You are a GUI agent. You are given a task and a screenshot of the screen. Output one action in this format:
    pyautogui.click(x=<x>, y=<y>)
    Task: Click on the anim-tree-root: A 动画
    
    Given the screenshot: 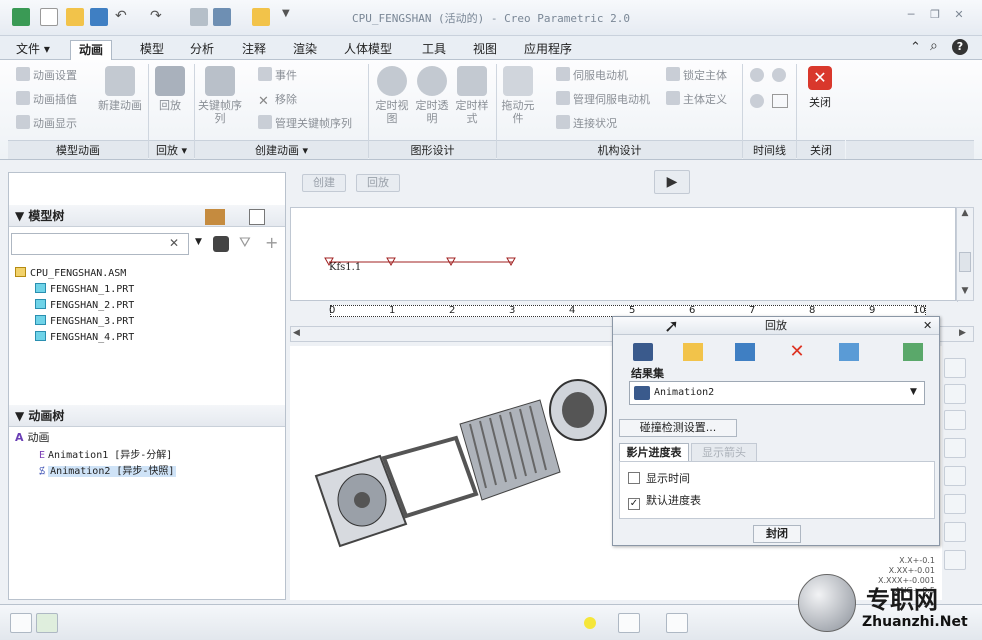 What is the action you would take?
    pyautogui.click(x=32, y=437)
    